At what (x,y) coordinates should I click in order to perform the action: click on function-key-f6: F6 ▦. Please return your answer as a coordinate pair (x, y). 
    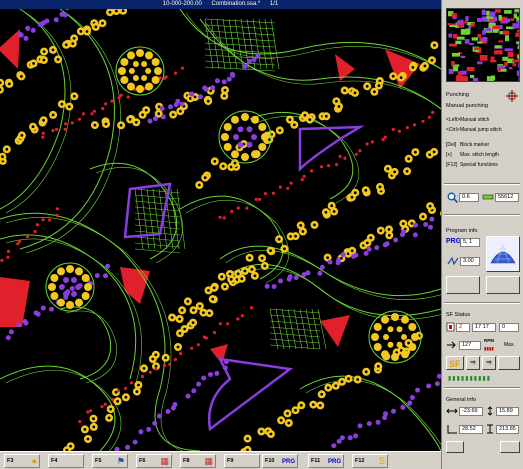
    Looking at the image, I should click on (154, 461).